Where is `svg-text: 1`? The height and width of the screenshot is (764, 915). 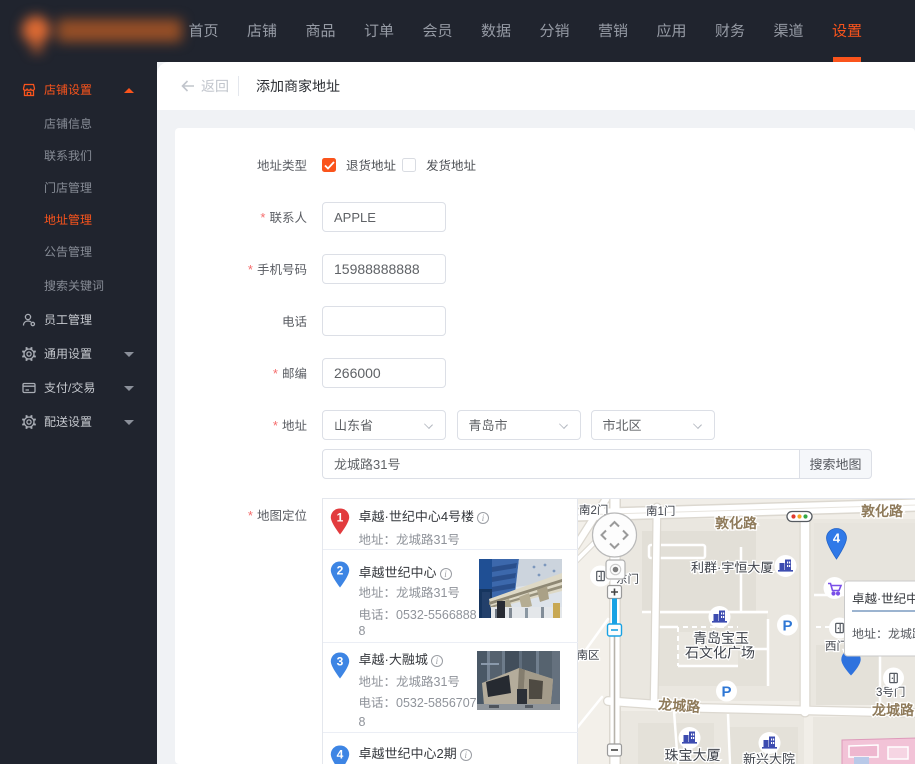
svg-text: 1 is located at coordinates (340, 517).